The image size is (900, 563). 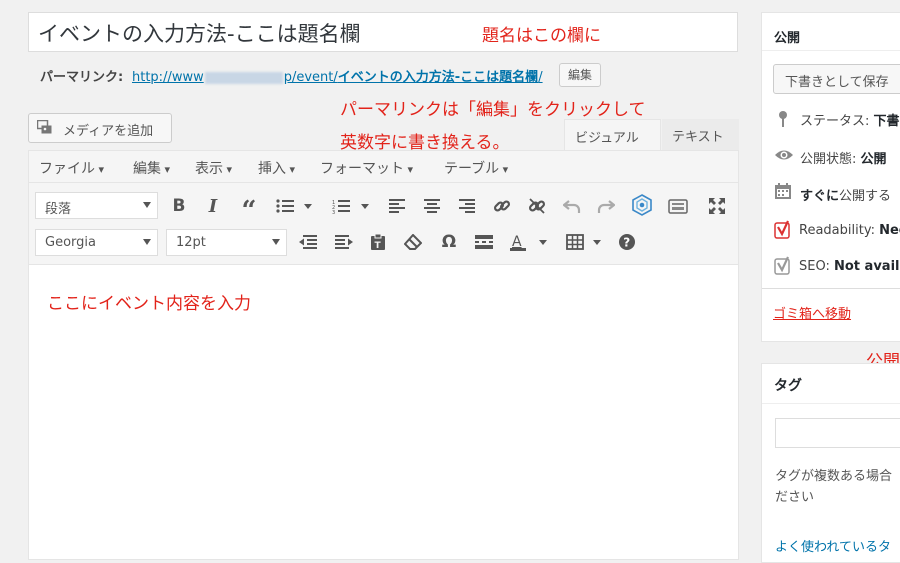 What do you see at coordinates (820, 196) in the screenshot?
I see `schedule-bold: すぐに` at bounding box center [820, 196].